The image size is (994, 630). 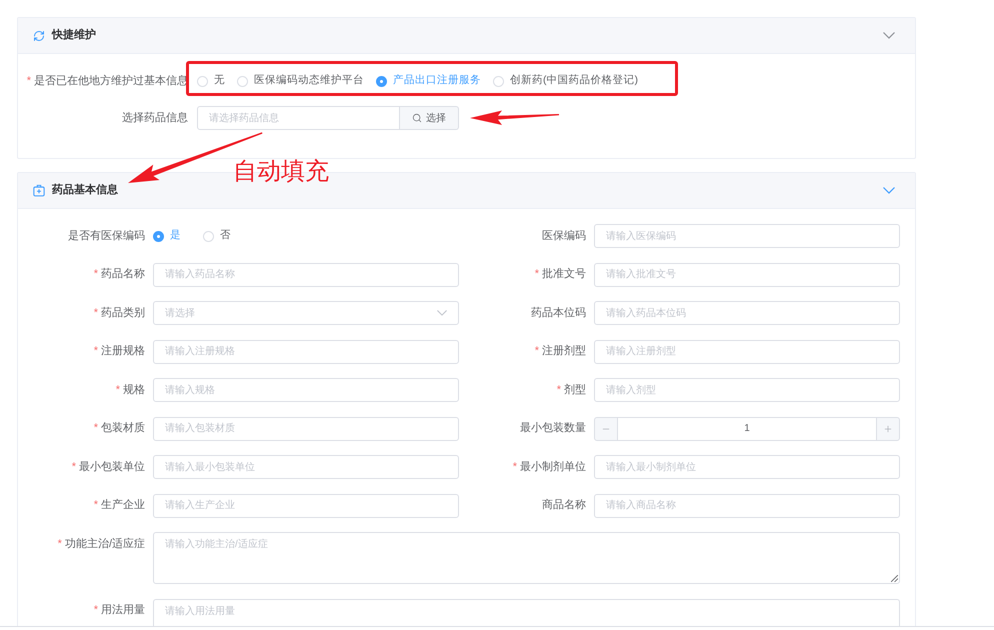 I want to click on field-label: 注册剂型, so click(x=564, y=352).